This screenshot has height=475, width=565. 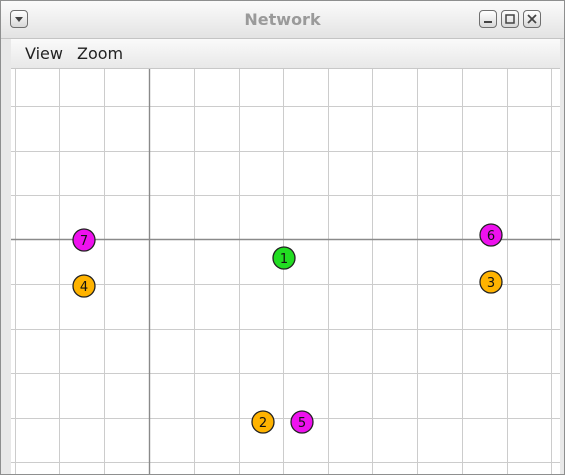 I want to click on network-node-6: 6, so click(x=491, y=235).